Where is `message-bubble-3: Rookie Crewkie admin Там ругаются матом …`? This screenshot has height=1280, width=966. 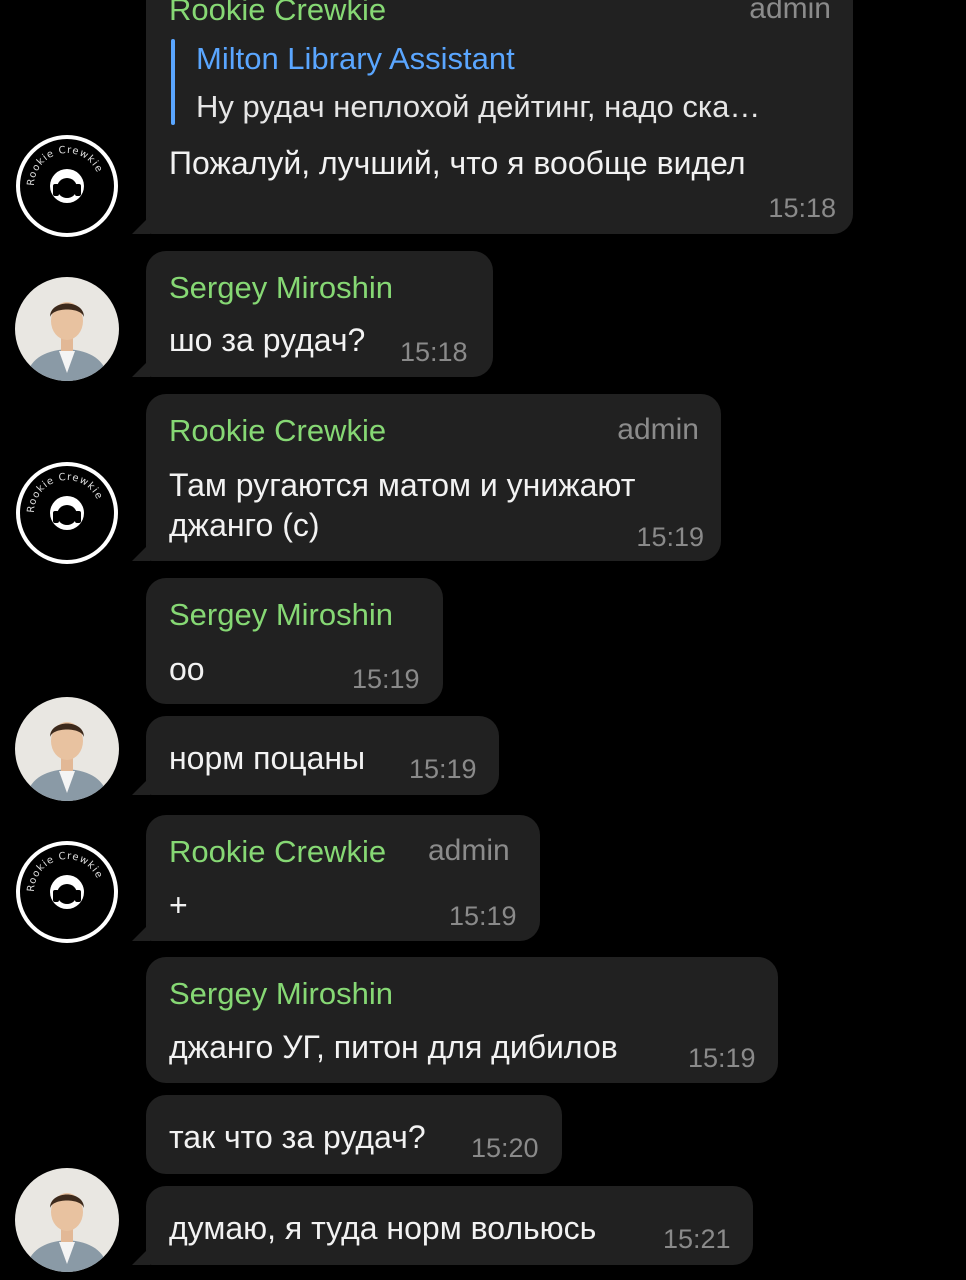
message-bubble-3: Rookie Crewkie admin Там ругаются матом … is located at coordinates (433, 477).